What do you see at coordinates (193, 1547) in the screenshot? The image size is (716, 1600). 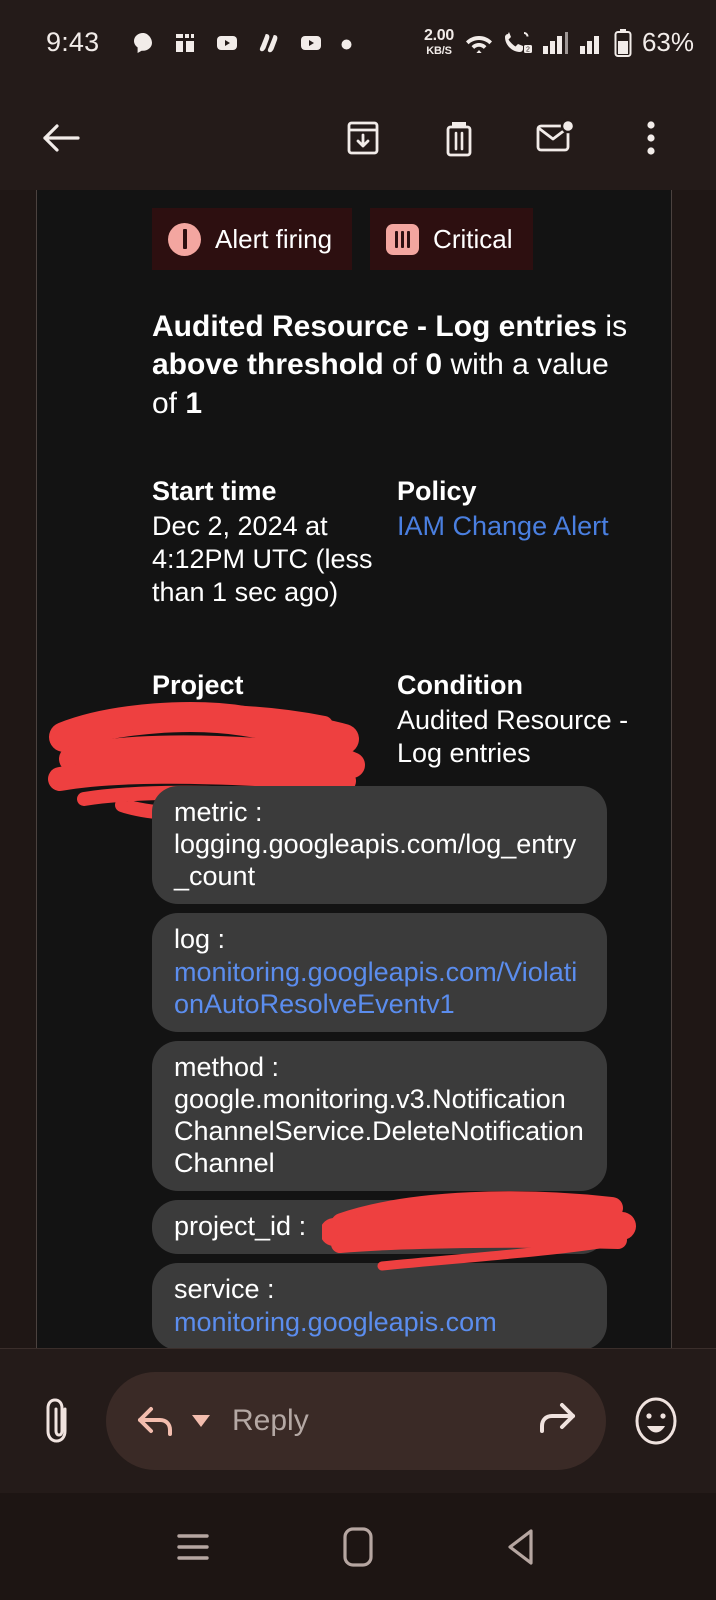 I see `recent-apps-button` at bounding box center [193, 1547].